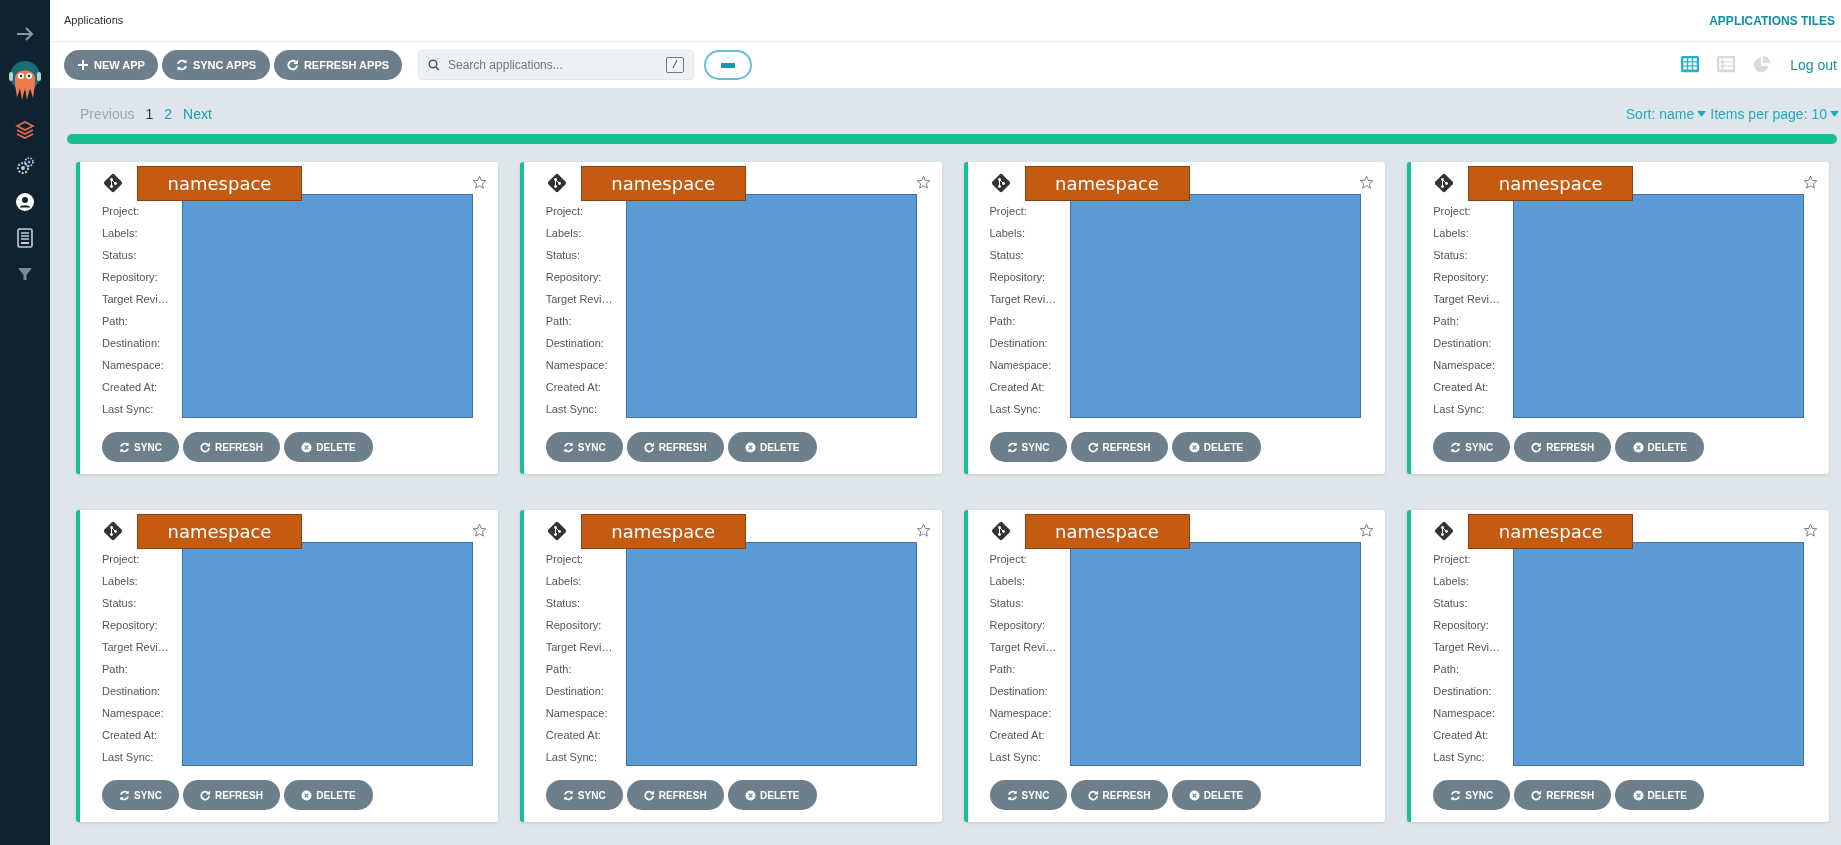 The image size is (1841, 845). What do you see at coordinates (25, 130) in the screenshot?
I see `layers-icon` at bounding box center [25, 130].